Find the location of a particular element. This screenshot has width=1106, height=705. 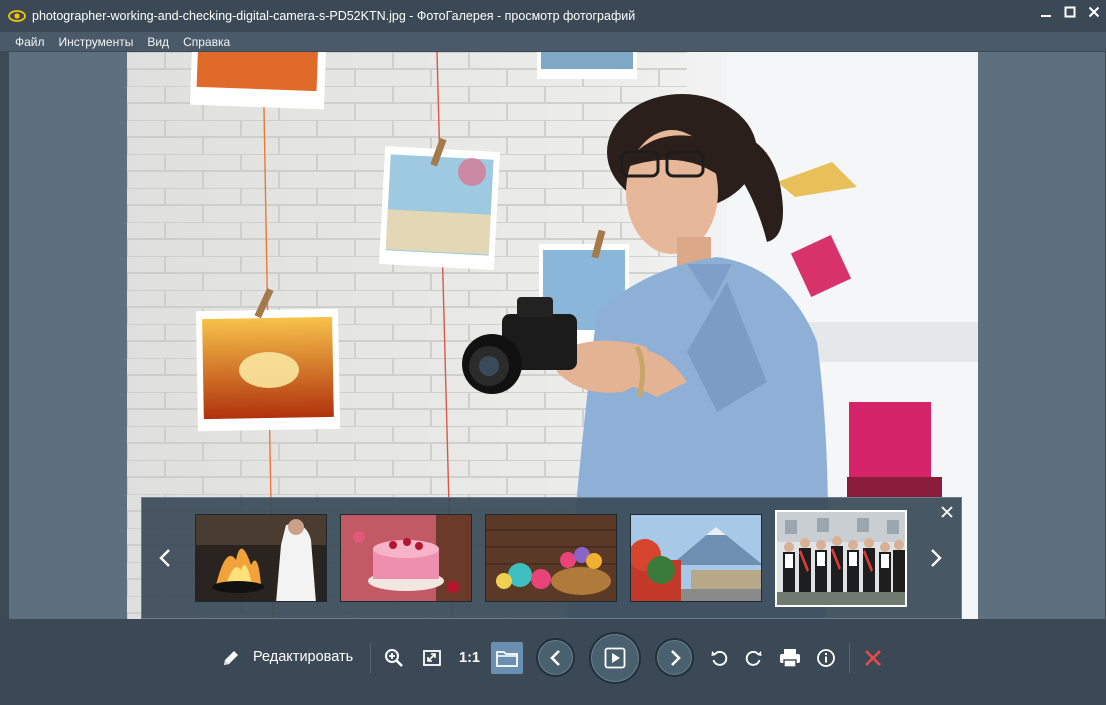

pencil-icon is located at coordinates (231, 658).